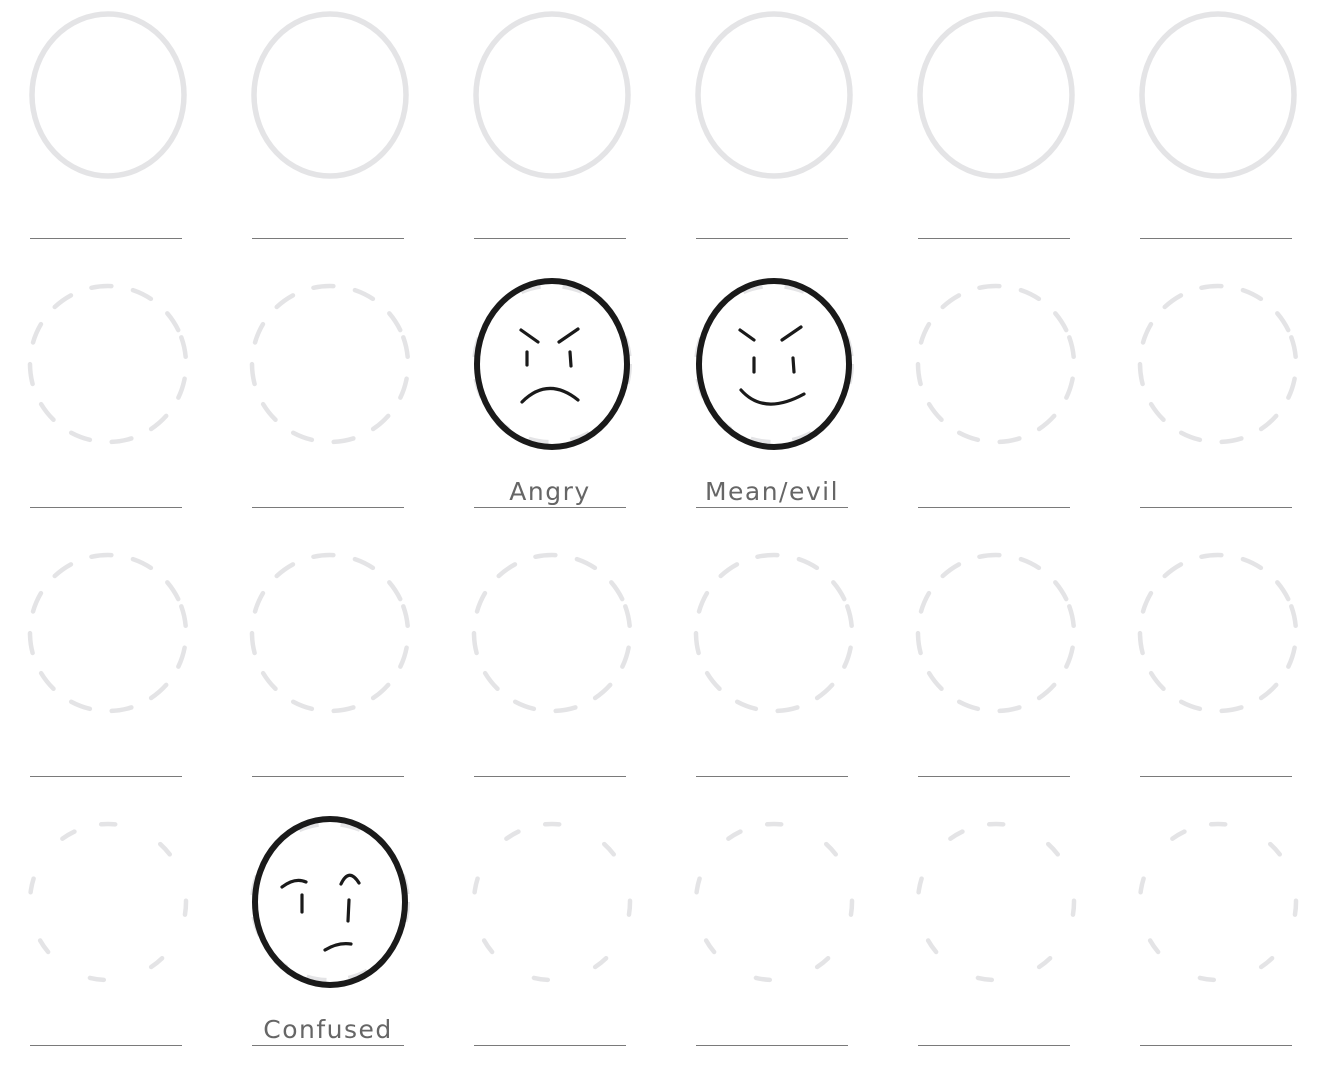 This screenshot has width=1319, height=1075. What do you see at coordinates (550, 491) in the screenshot?
I see `face-caption: Angry` at bounding box center [550, 491].